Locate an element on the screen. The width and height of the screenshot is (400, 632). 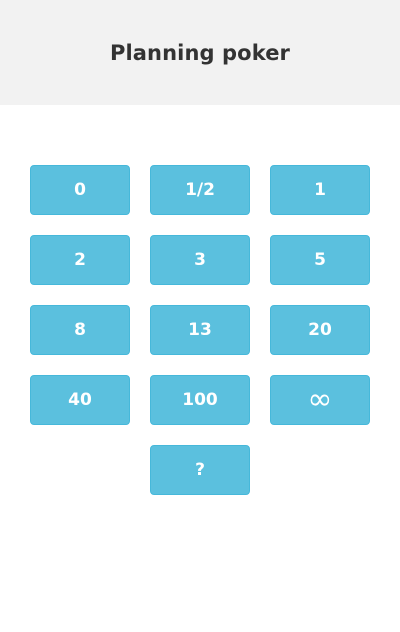
card-button-13: 13 is located at coordinates (200, 330).